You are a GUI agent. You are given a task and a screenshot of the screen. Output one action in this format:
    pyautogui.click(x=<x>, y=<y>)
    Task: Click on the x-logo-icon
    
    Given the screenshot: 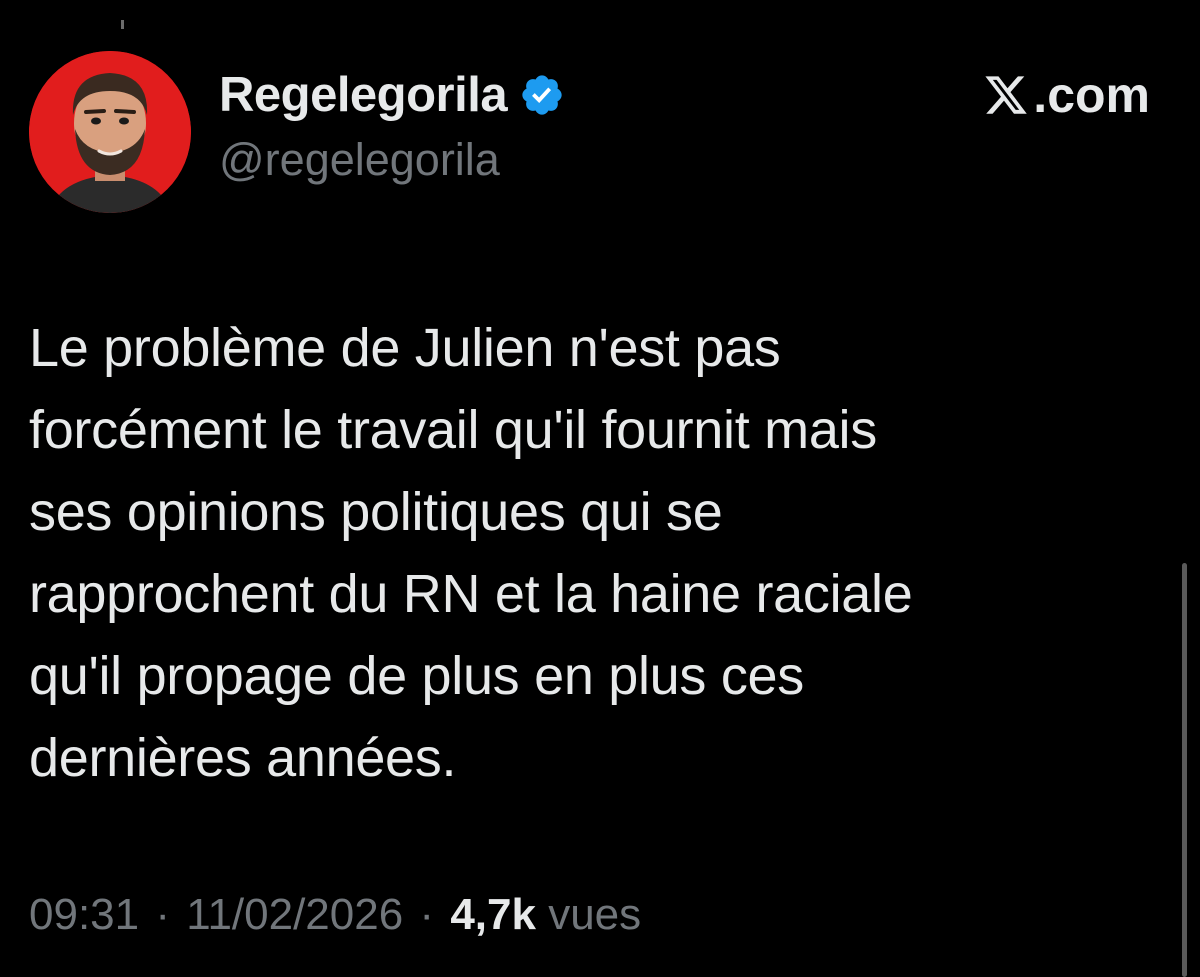 What is the action you would take?
    pyautogui.click(x=1006, y=95)
    